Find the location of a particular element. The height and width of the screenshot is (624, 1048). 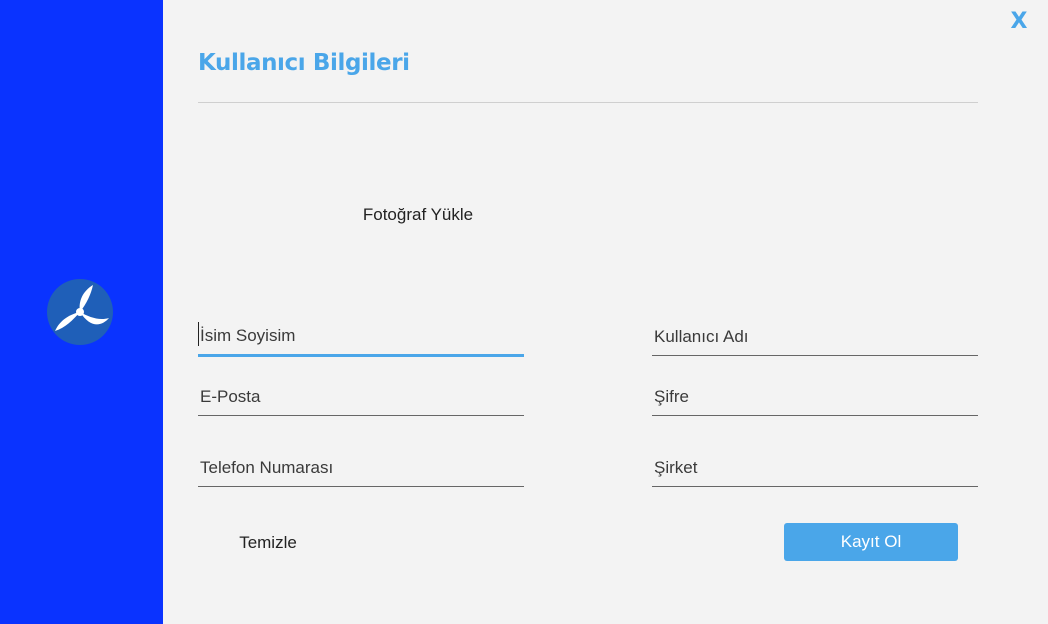

company-input is located at coordinates (815, 468).